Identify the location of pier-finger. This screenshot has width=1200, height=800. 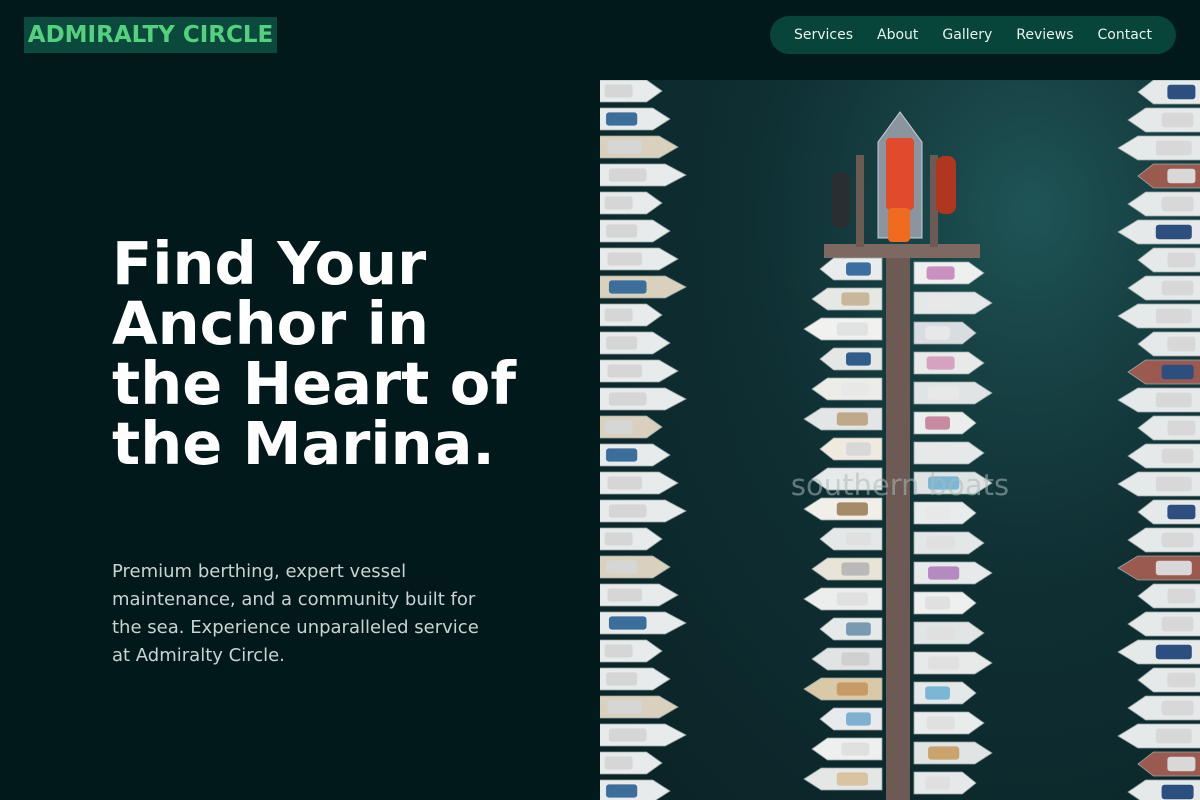
(860, 201).